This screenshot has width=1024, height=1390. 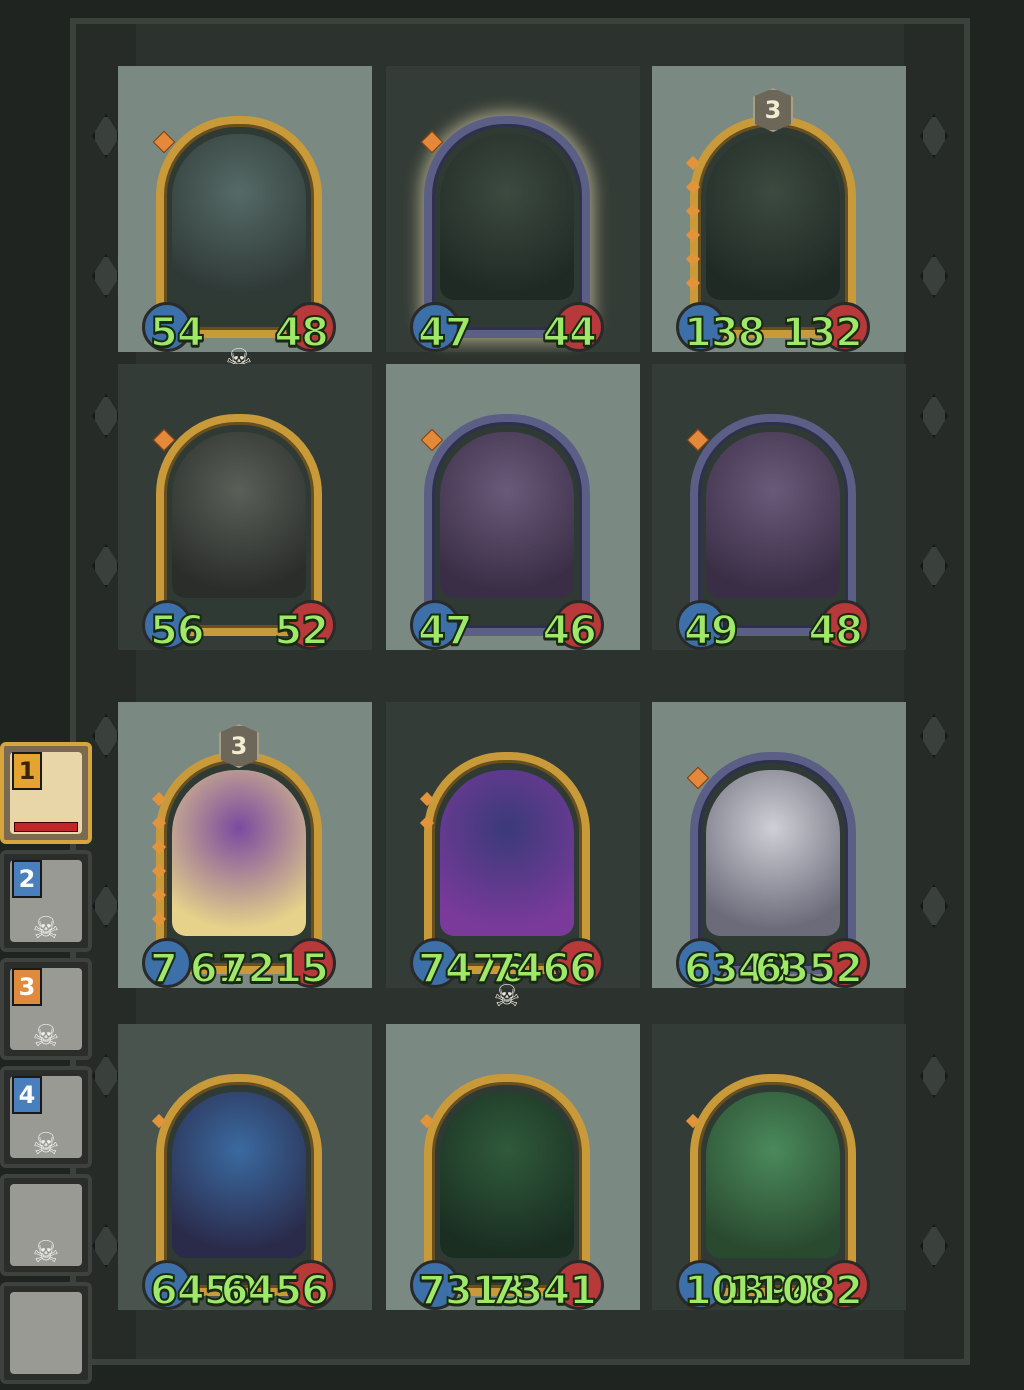 I want to click on party-slot: ☠, so click(x=46, y=1225).